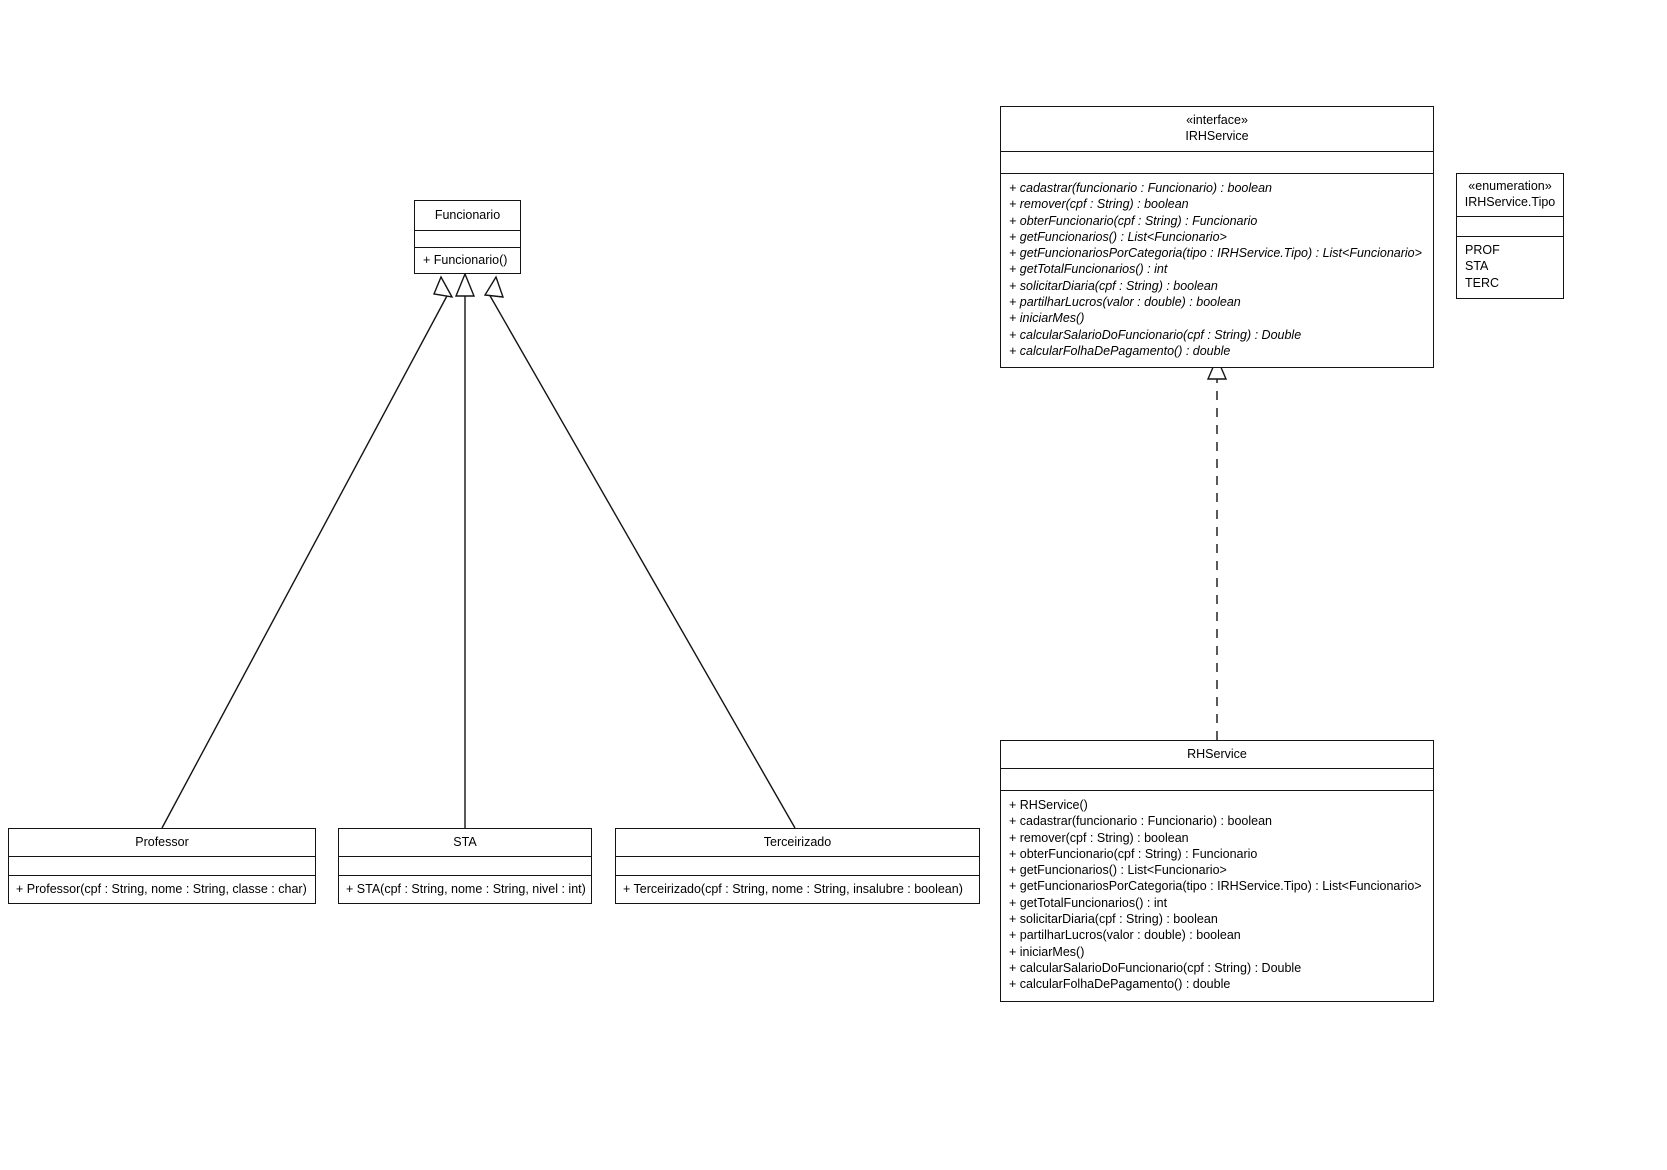  What do you see at coordinates (307, 552) in the screenshot?
I see `generalization-professor-funcionario` at bounding box center [307, 552].